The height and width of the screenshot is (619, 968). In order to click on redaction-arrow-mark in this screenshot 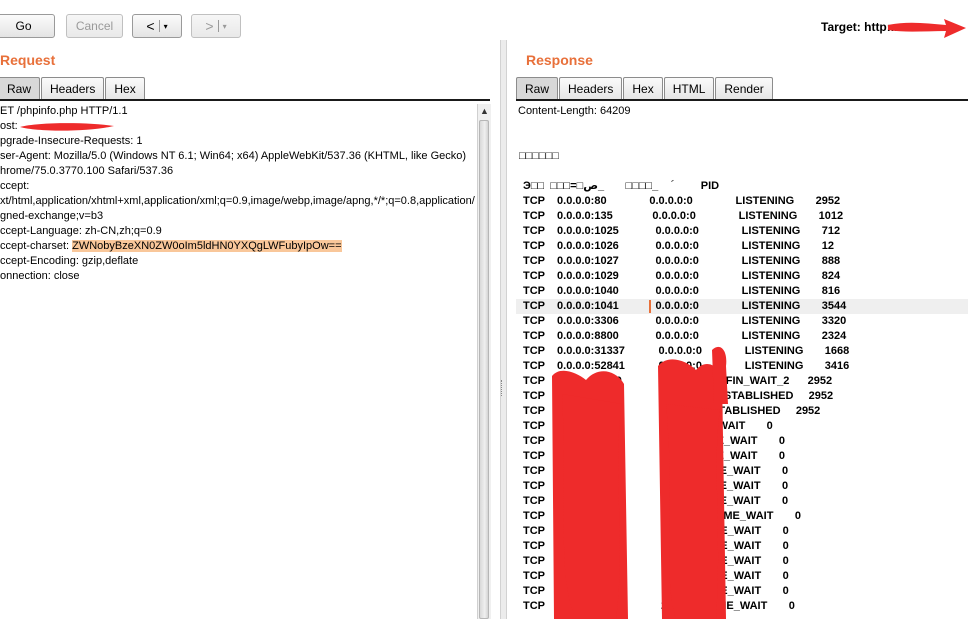, I will do `click(927, 28)`.